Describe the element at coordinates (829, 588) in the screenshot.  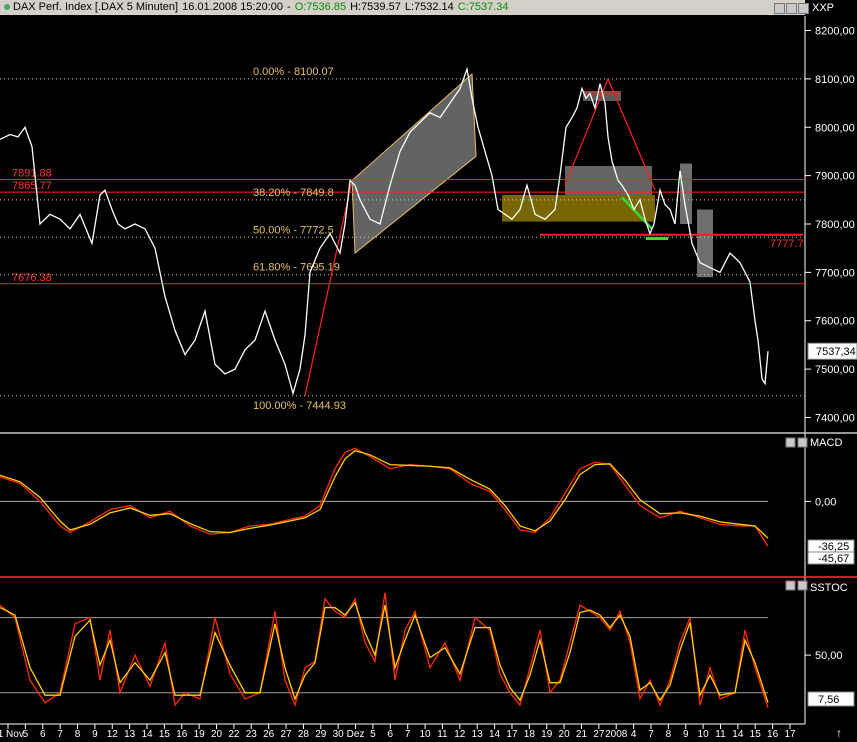
I see `sstoc-axis-title: SSTOC` at that location.